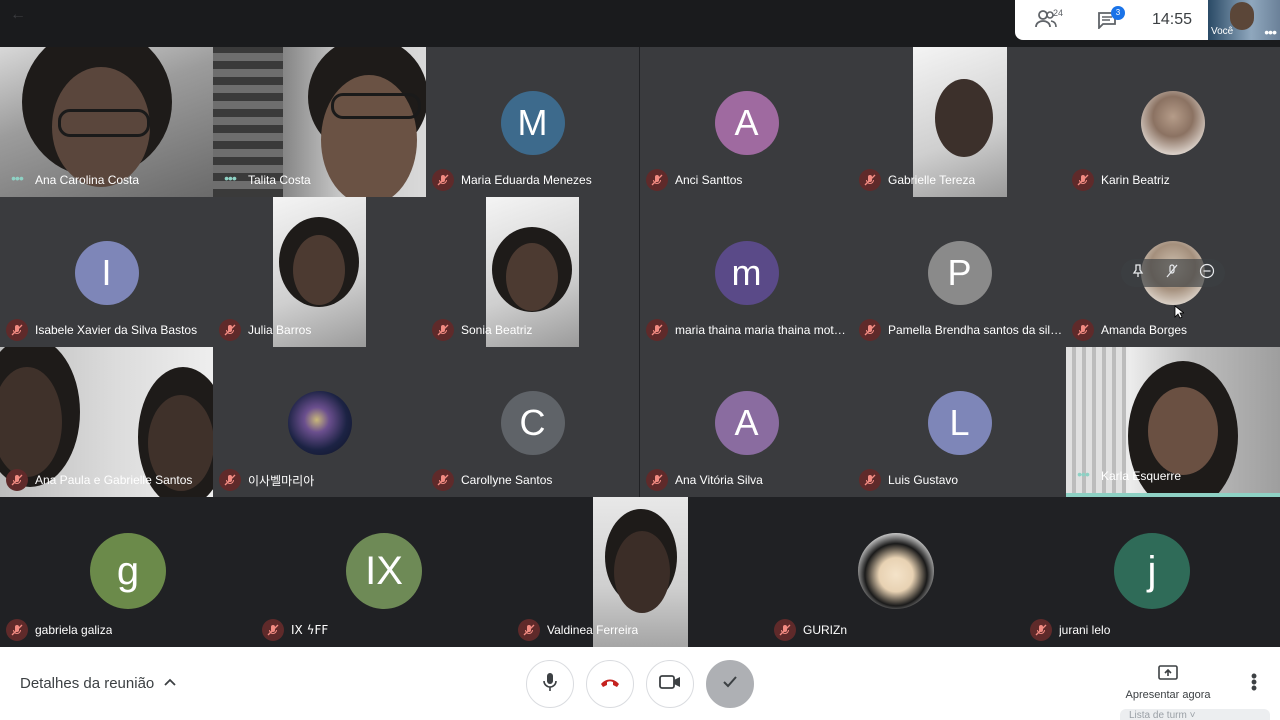 The image size is (1280, 720). I want to click on microphone-icon, so click(550, 684).